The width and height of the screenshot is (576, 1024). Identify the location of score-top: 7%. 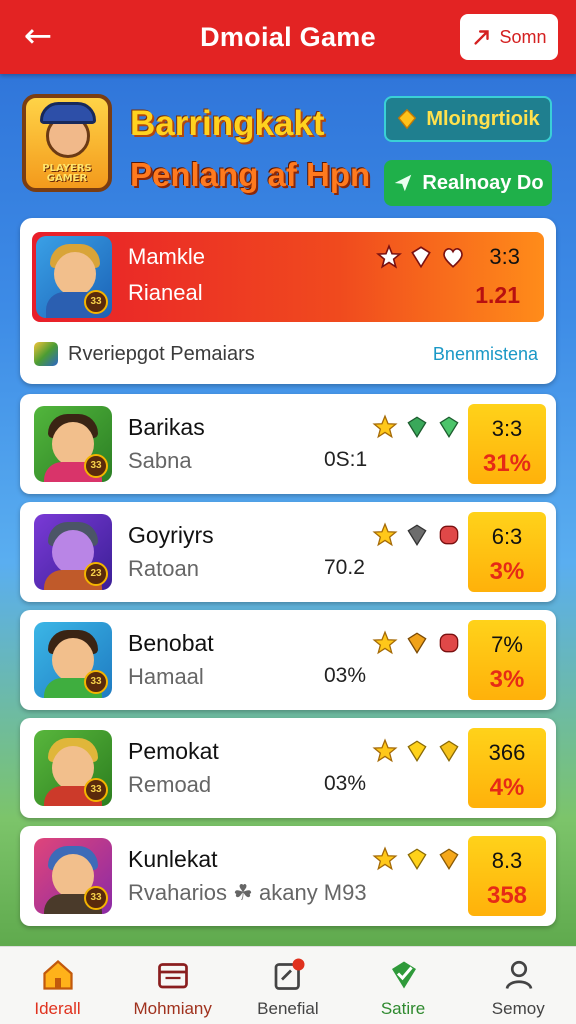
(507, 644).